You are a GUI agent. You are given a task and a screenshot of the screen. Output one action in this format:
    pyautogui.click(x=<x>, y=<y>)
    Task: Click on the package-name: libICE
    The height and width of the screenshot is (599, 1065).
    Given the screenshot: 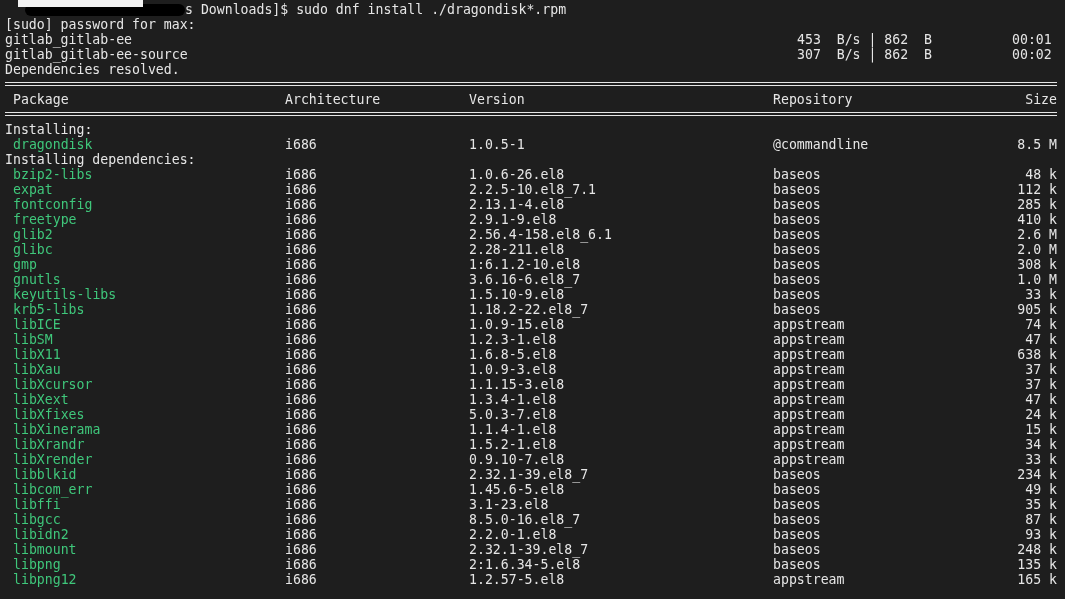 What is the action you would take?
    pyautogui.click(x=37, y=324)
    